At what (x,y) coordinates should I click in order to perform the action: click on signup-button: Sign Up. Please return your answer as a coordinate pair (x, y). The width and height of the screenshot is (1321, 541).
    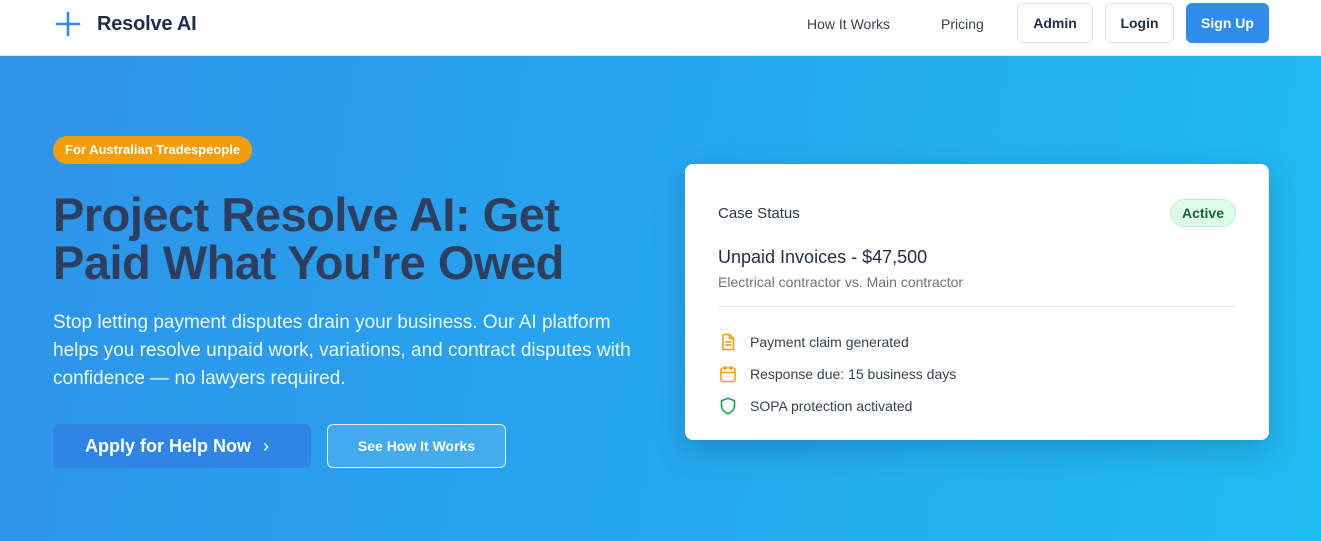
    Looking at the image, I should click on (1227, 23).